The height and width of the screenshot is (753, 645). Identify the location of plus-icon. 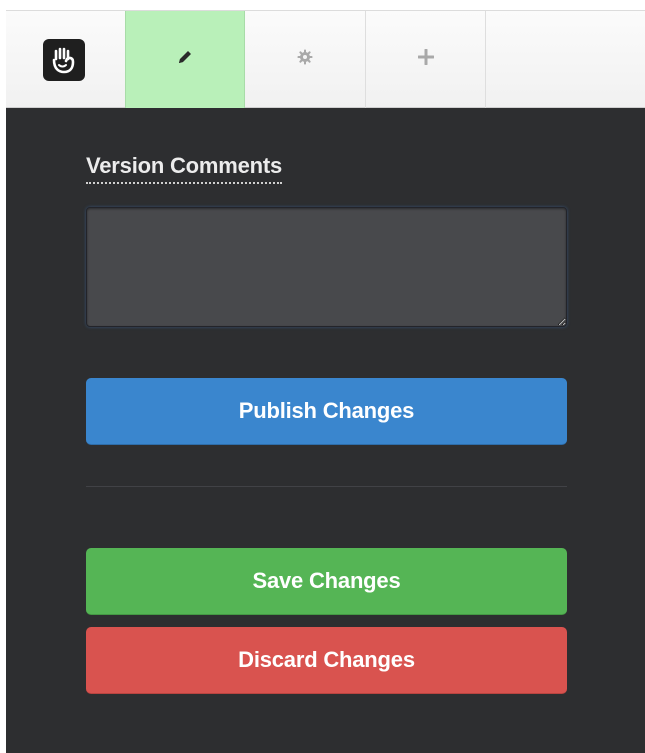
(426, 59).